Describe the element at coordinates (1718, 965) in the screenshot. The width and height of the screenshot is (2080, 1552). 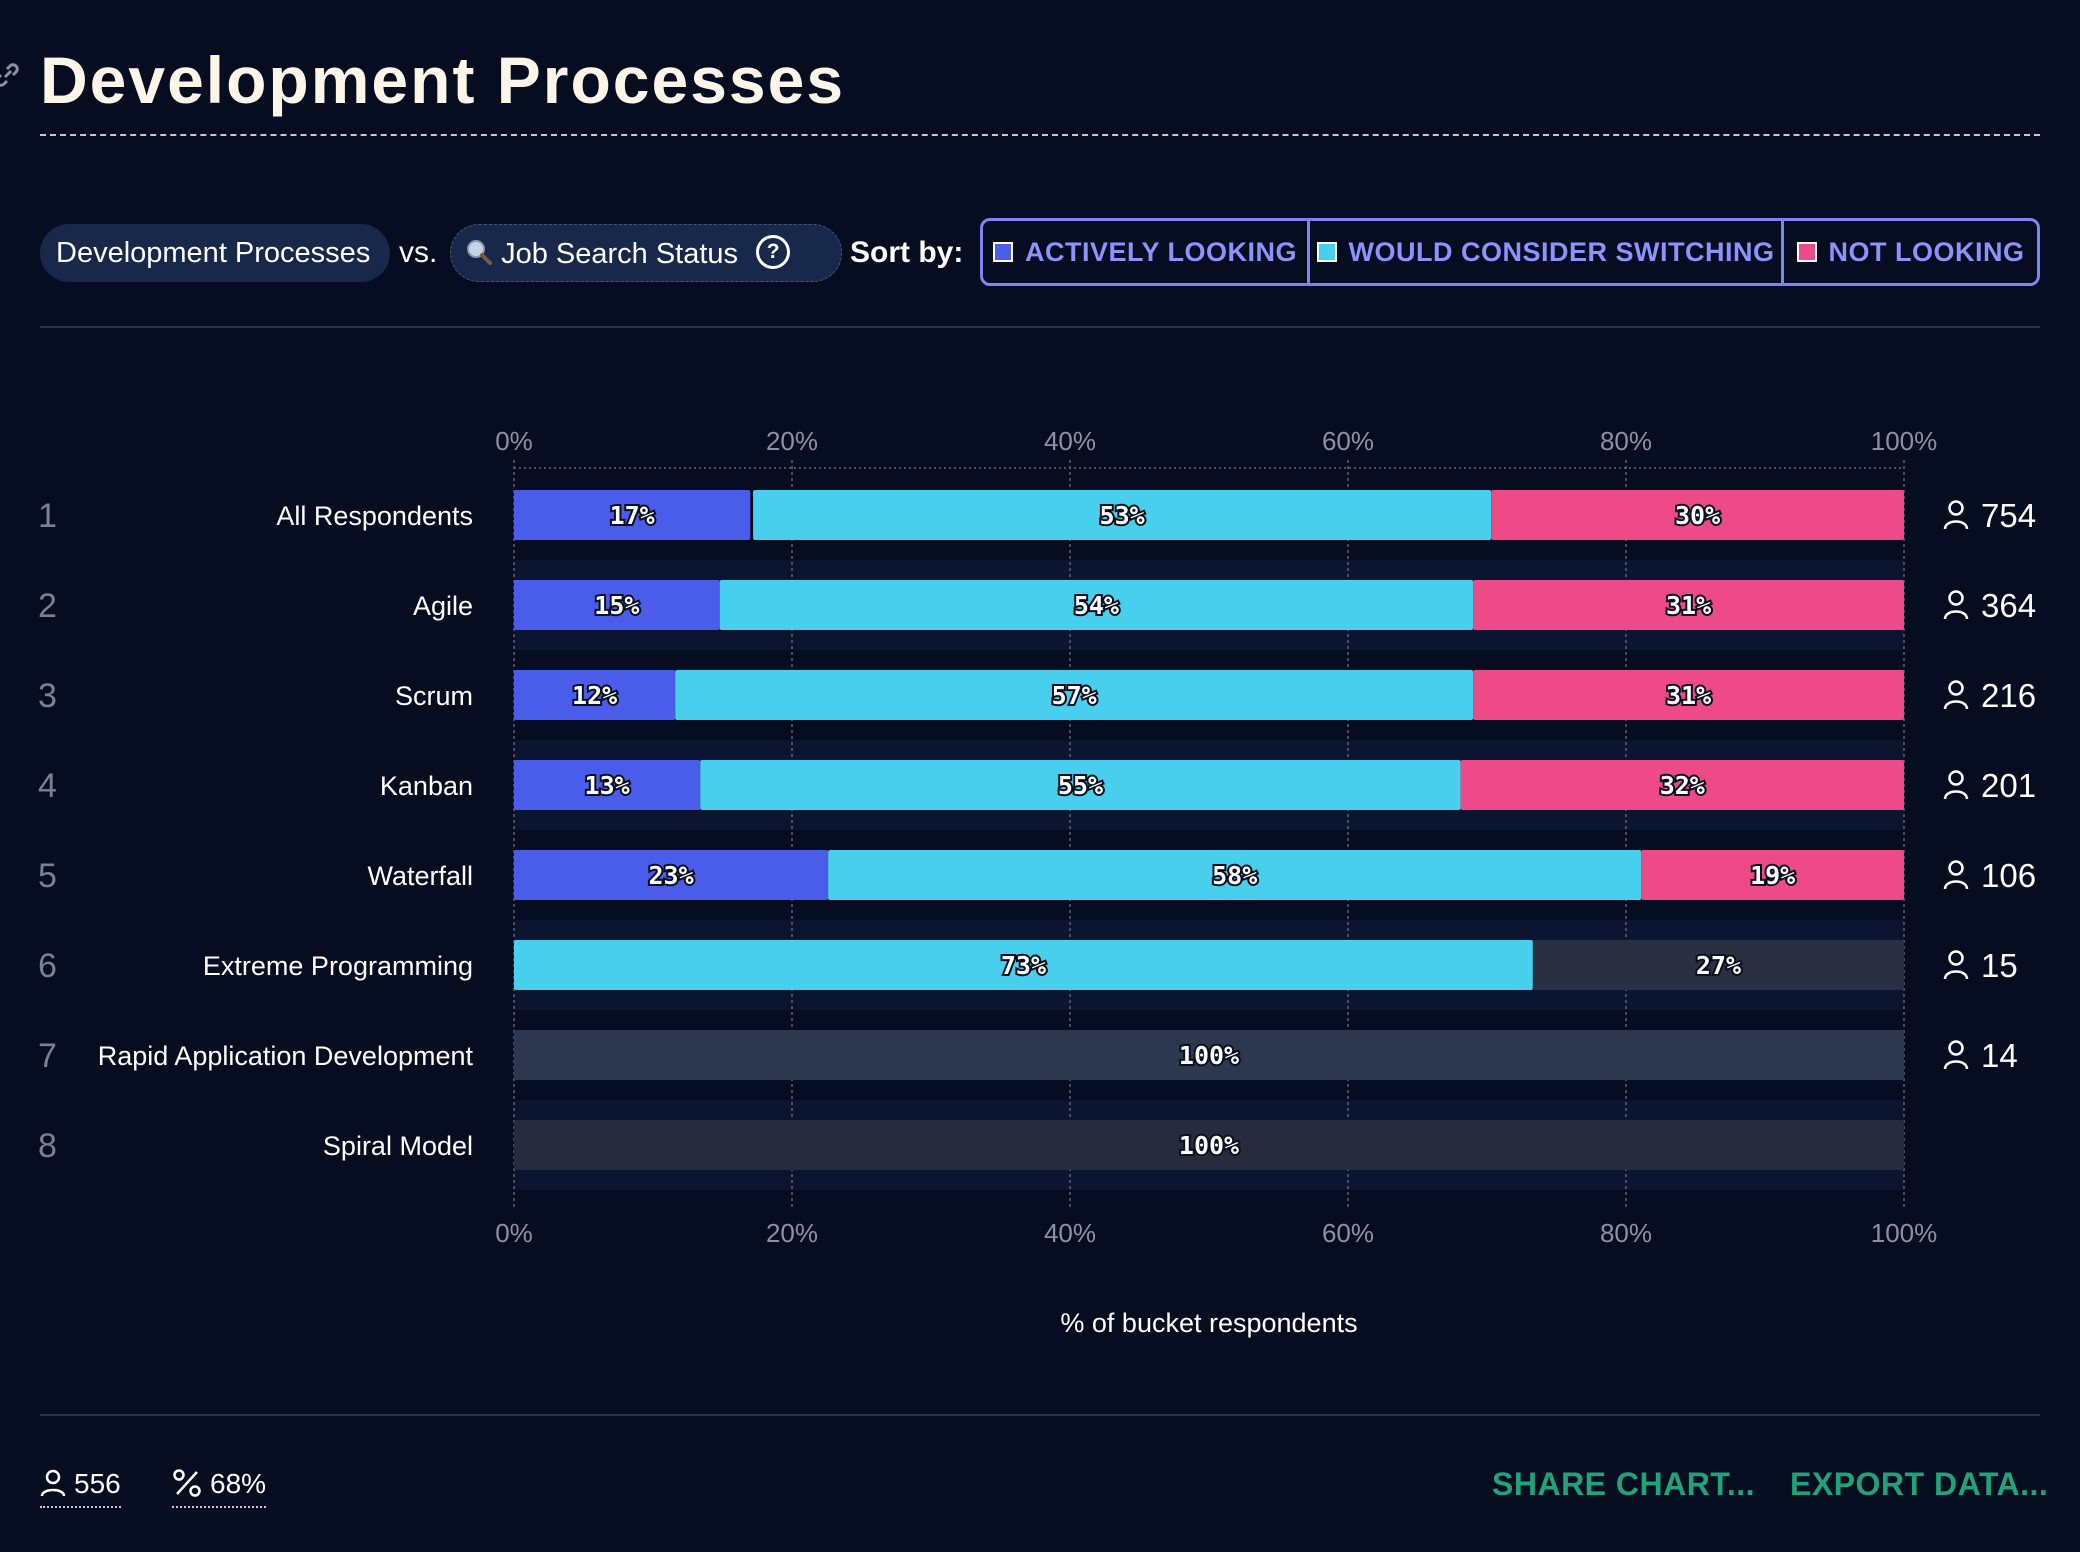
I see `bar-value-label: 27%` at that location.